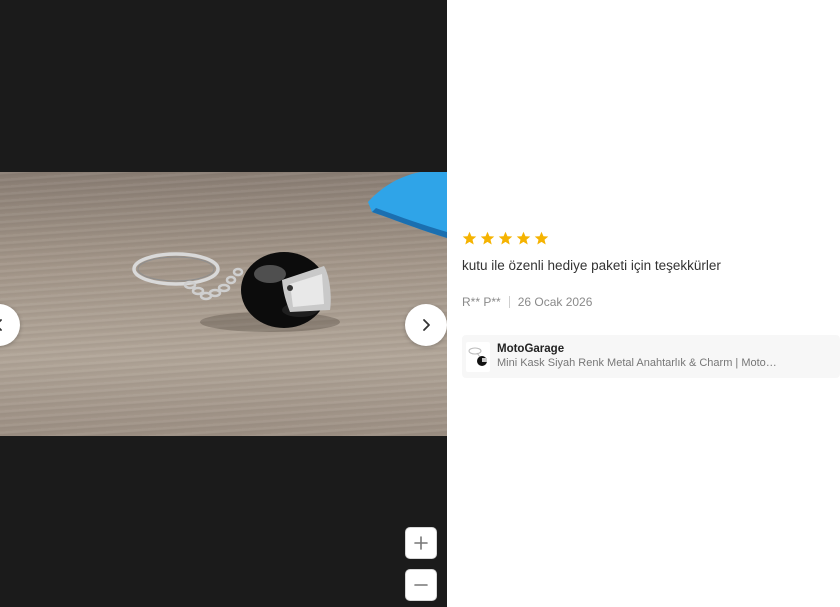 Image resolution: width=840 pixels, height=607 pixels. Describe the element at coordinates (555, 302) in the screenshot. I see `review-date: 26 Ocak 2026` at that location.